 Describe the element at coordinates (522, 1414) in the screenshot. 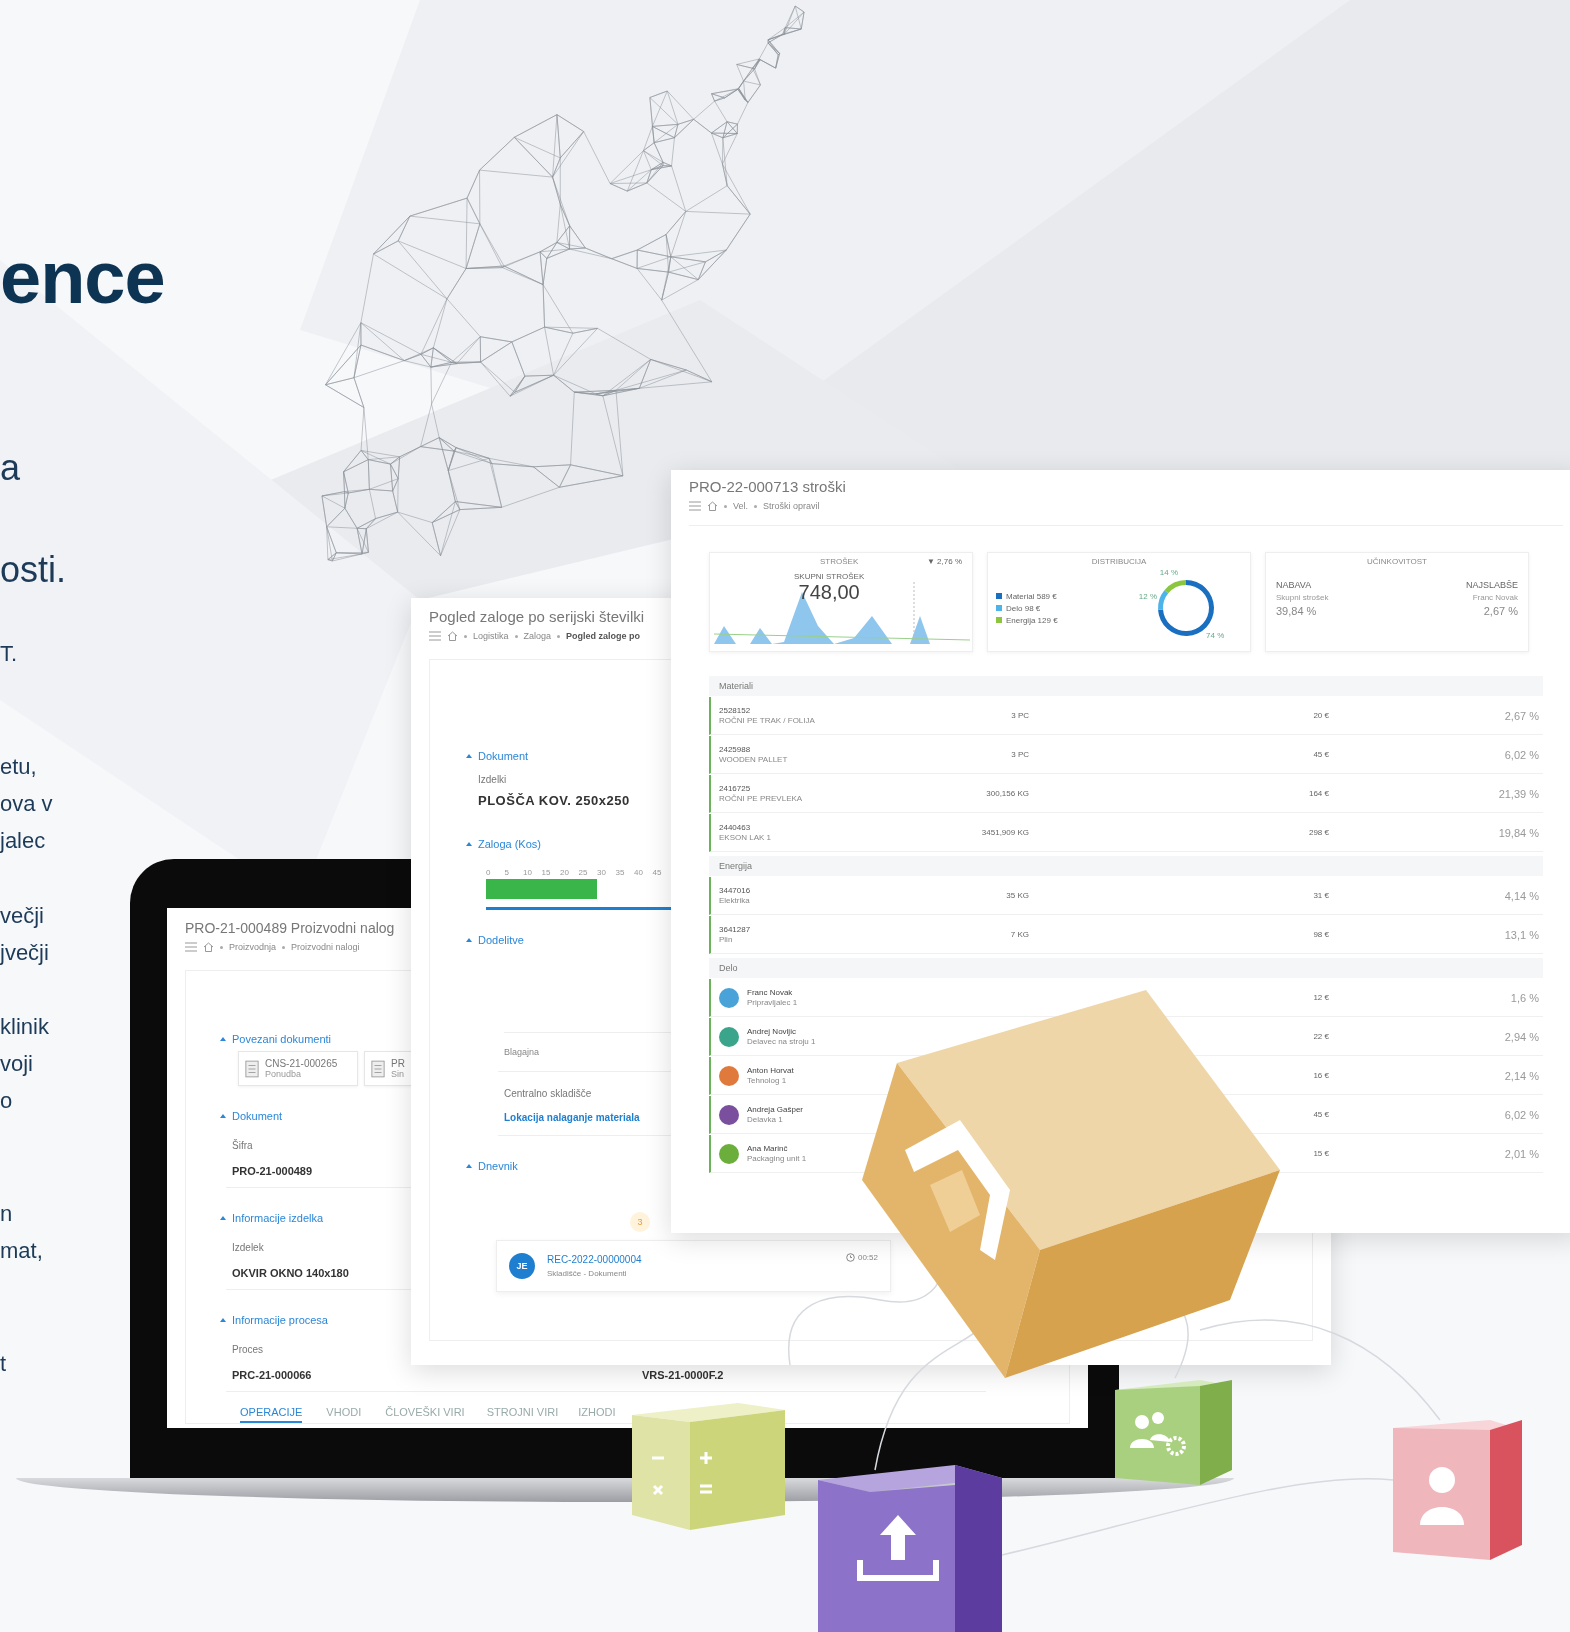

I see `tab: STROJNI VIRI` at that location.